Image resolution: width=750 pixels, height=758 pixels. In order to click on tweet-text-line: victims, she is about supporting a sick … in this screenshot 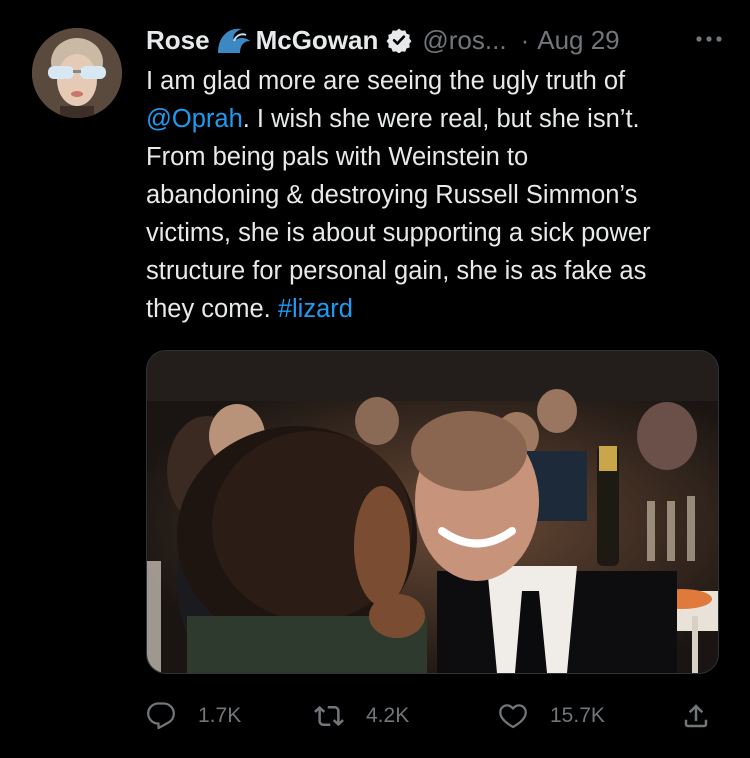, I will do `click(398, 233)`.